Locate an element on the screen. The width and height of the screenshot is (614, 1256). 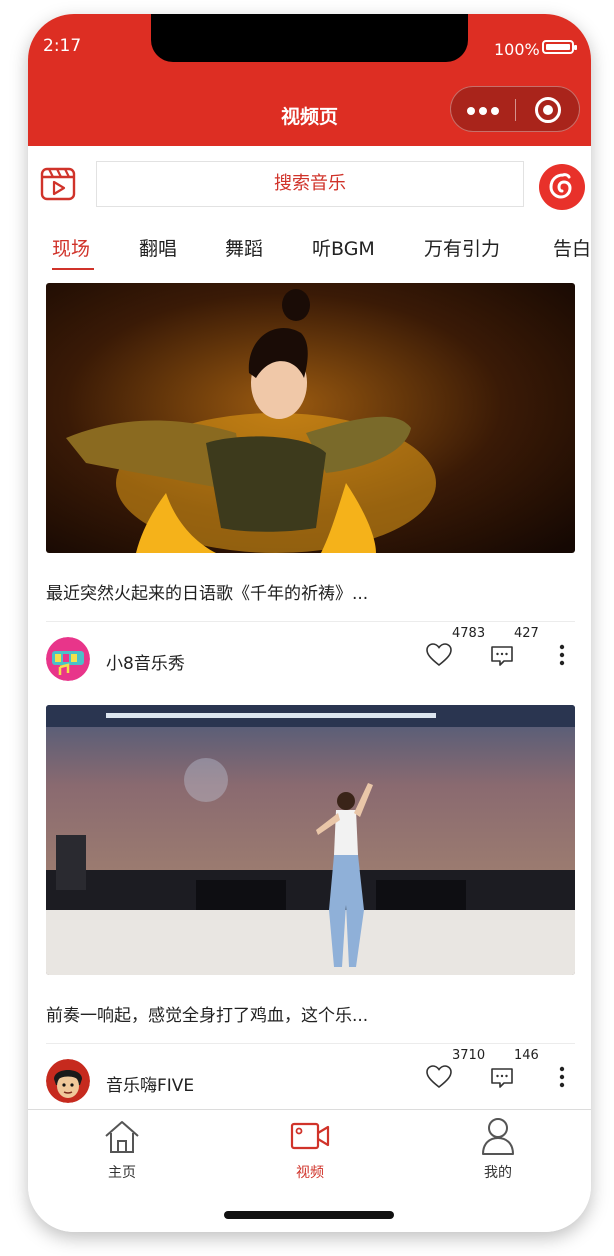
tabbar-label: 主页 is located at coordinates (122, 1173).